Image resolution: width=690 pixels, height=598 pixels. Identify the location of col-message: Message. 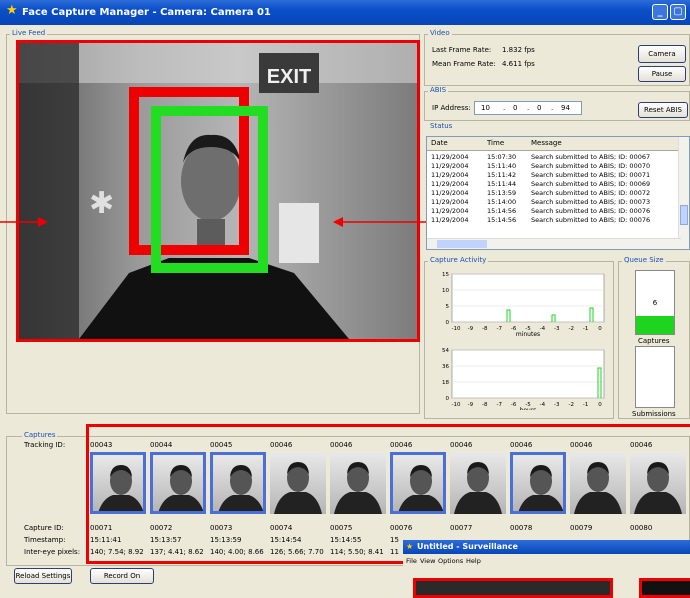
(546, 143).